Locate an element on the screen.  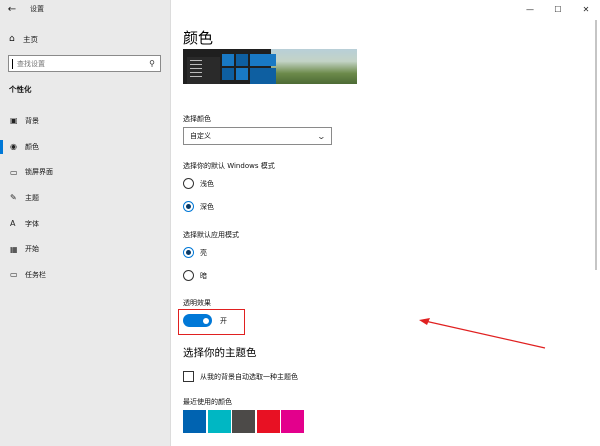
maximize-button: ☐ is located at coordinates (558, 9).